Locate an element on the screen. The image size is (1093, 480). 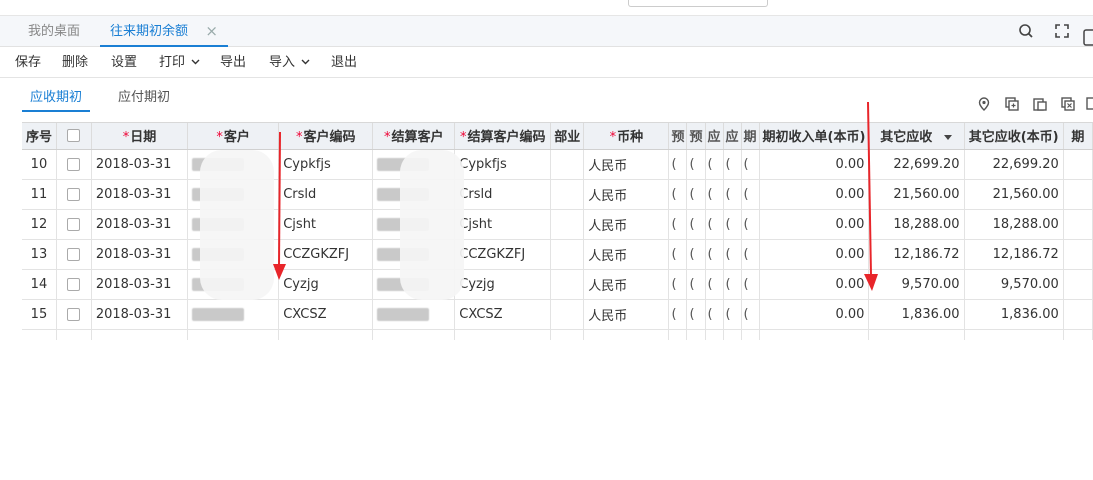
cell-customer-code: Cjsht is located at coordinates (326, 224).